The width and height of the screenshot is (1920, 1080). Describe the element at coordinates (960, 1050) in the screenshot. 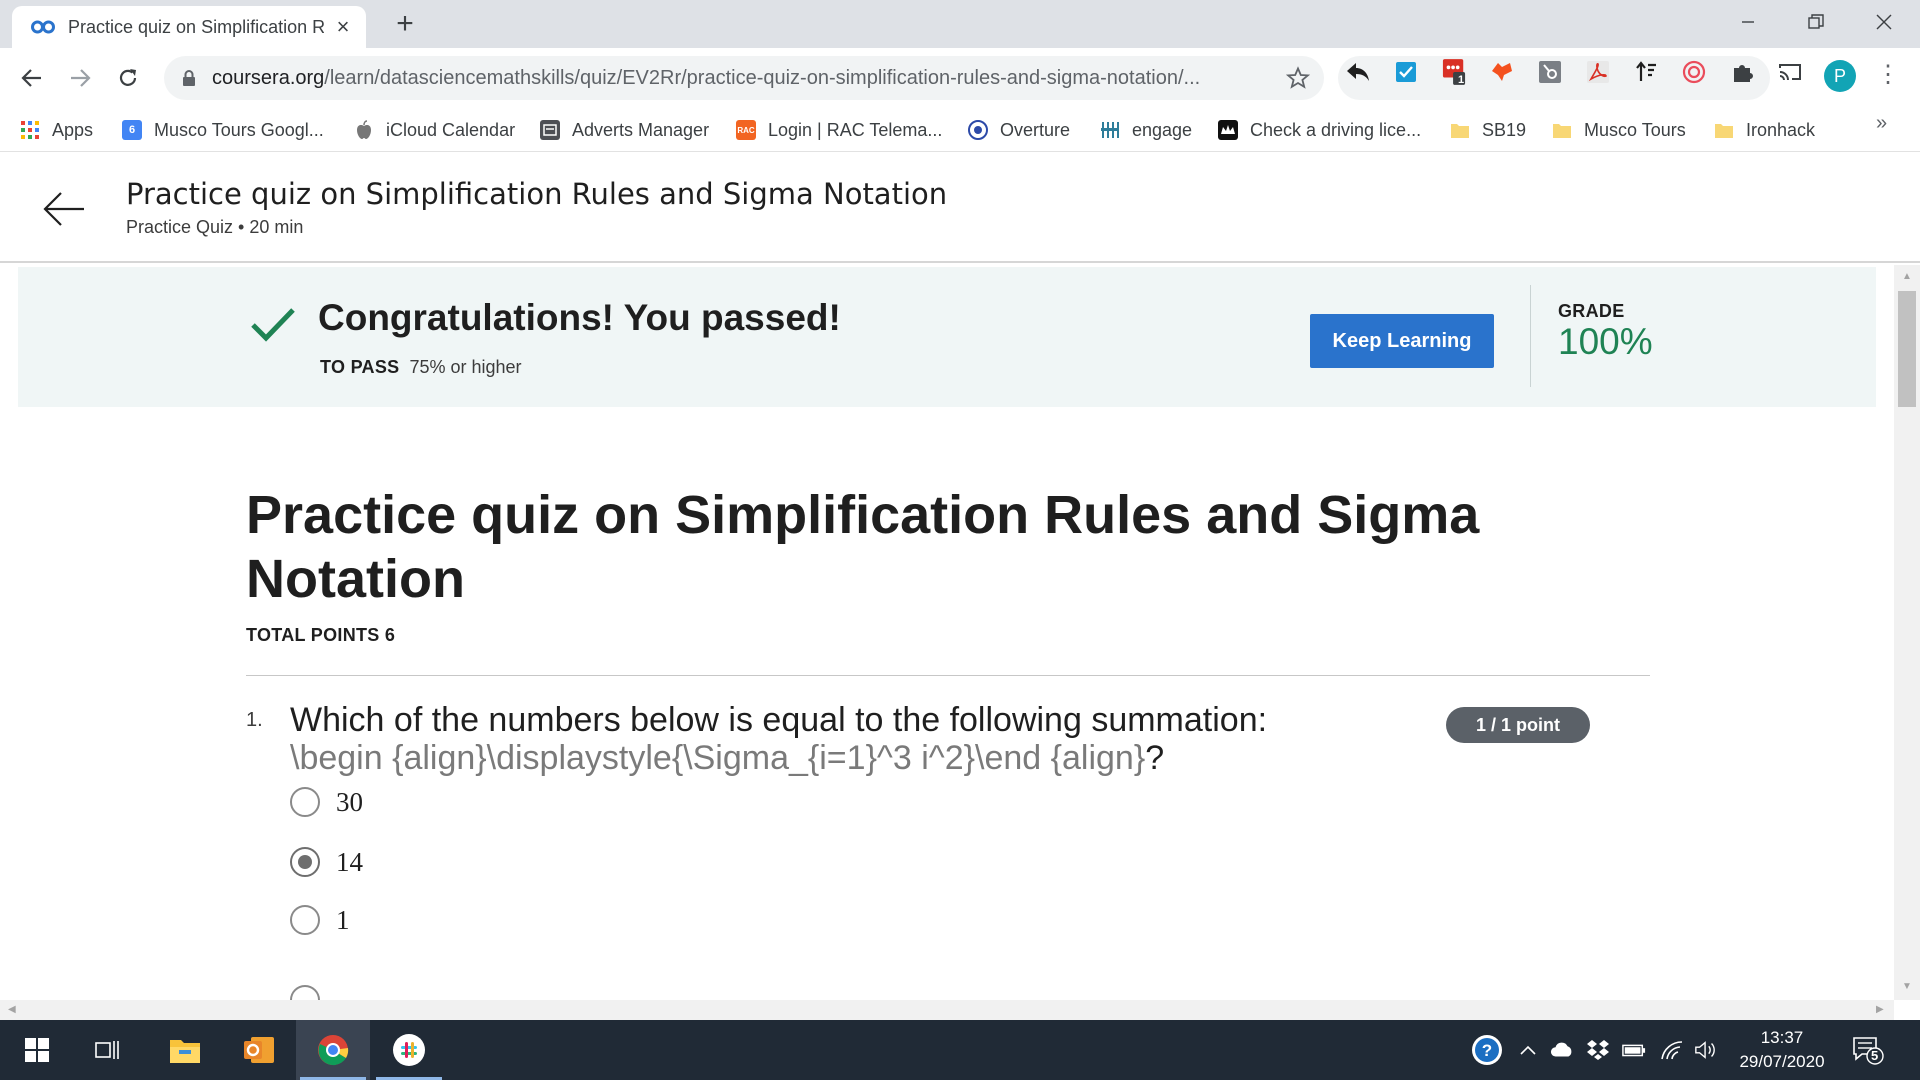

I see `windows-taskbar: ? 13:37 29/07/2020 5` at that location.